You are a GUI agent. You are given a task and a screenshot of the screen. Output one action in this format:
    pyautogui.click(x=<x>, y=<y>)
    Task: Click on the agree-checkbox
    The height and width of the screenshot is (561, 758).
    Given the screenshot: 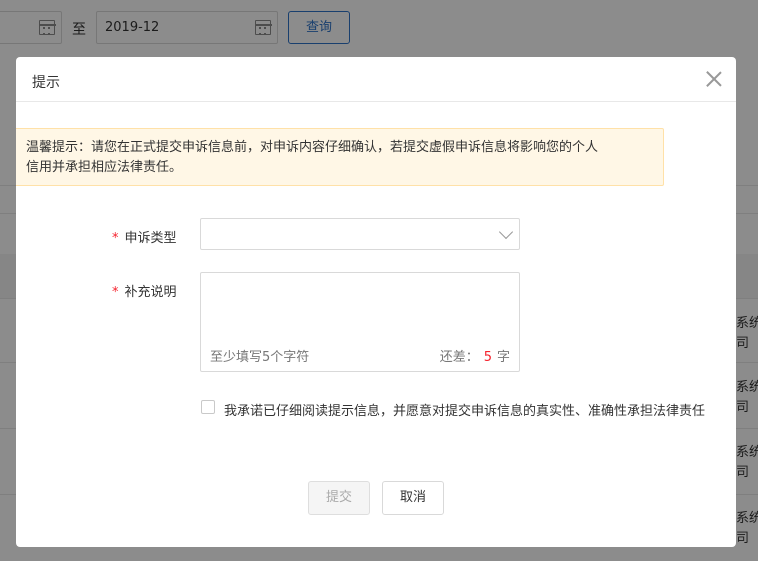 What is the action you would take?
    pyautogui.click(x=208, y=407)
    